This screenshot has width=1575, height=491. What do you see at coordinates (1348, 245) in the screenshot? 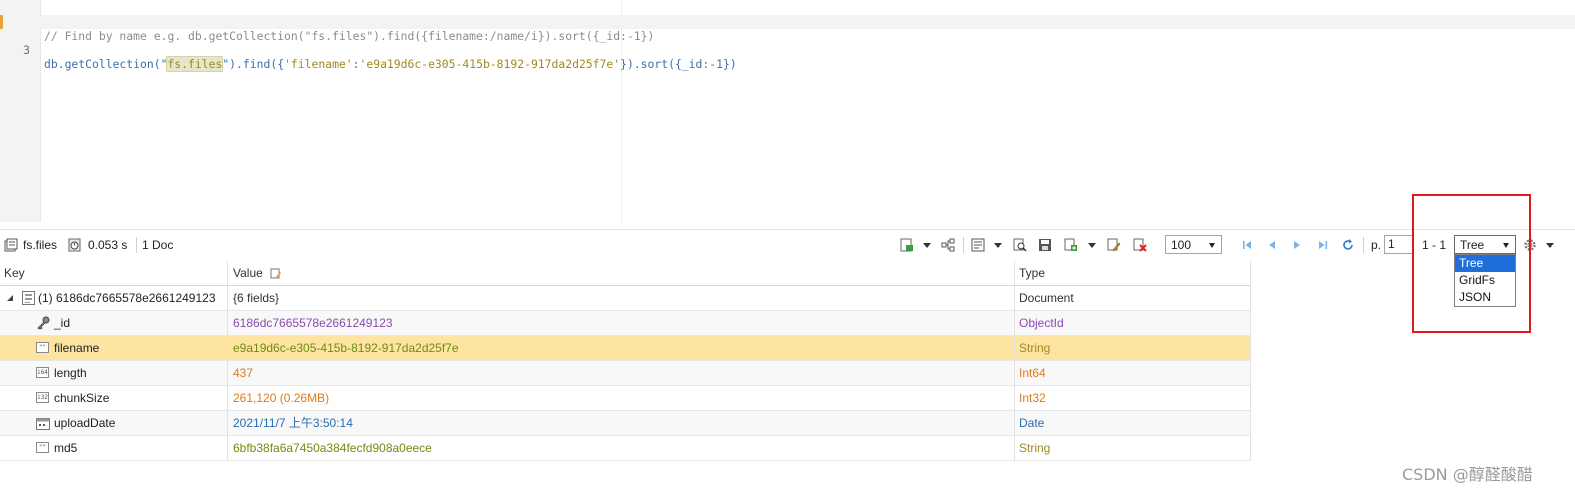
I see `refresh-icon` at bounding box center [1348, 245].